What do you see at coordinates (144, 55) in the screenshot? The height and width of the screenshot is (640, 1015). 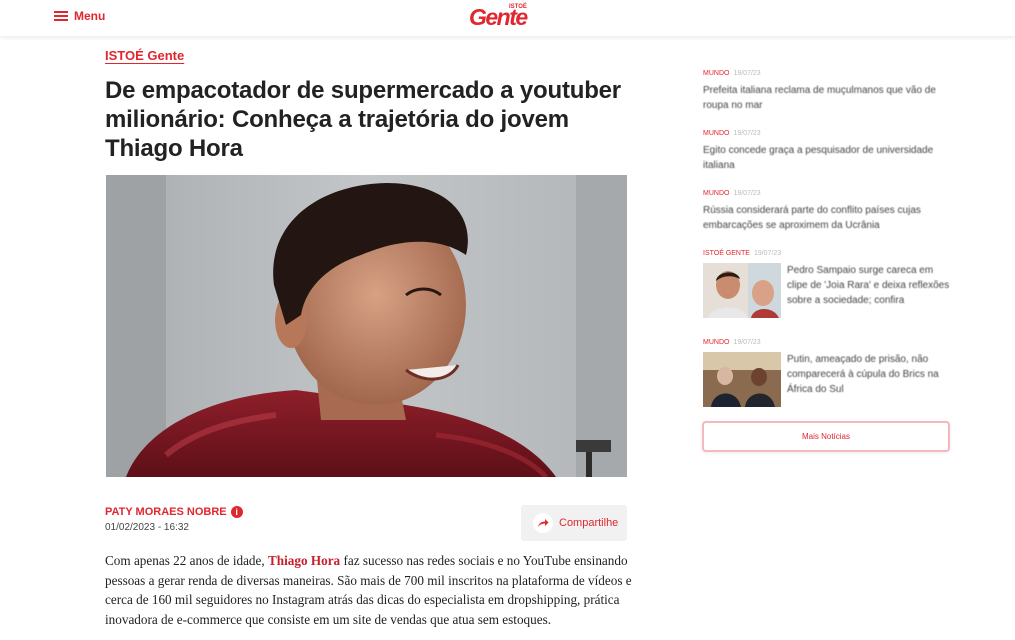 I see `article-category-link: ISTOÉ Gente` at bounding box center [144, 55].